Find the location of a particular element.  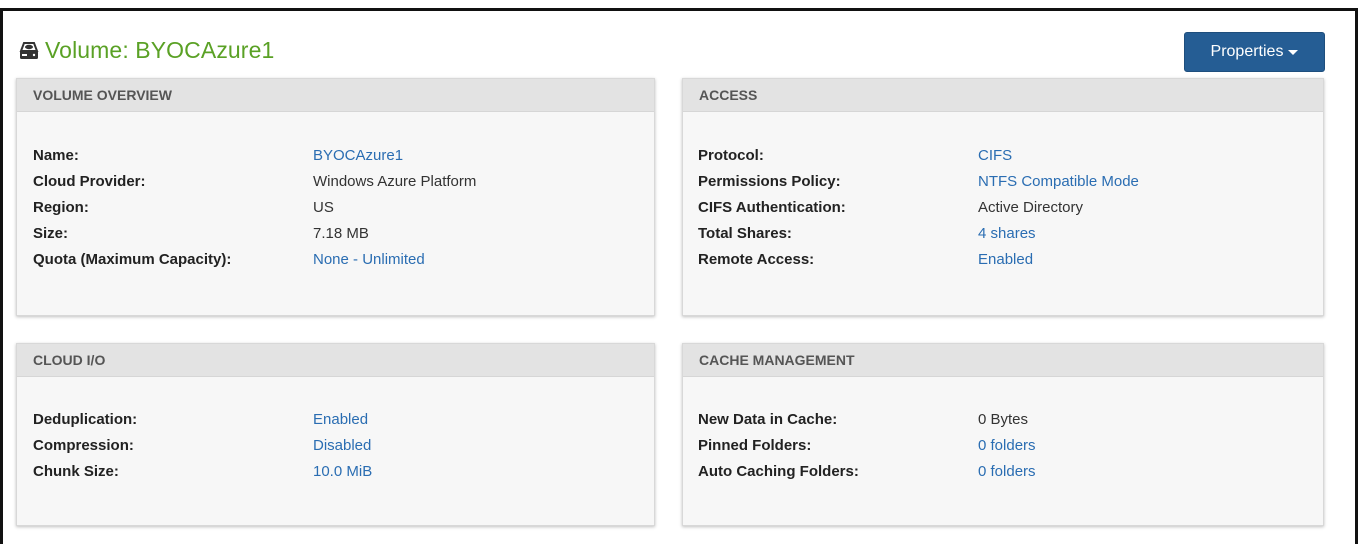

detail-row: New Data in Cache: 0 Bytes is located at coordinates (1005, 420).